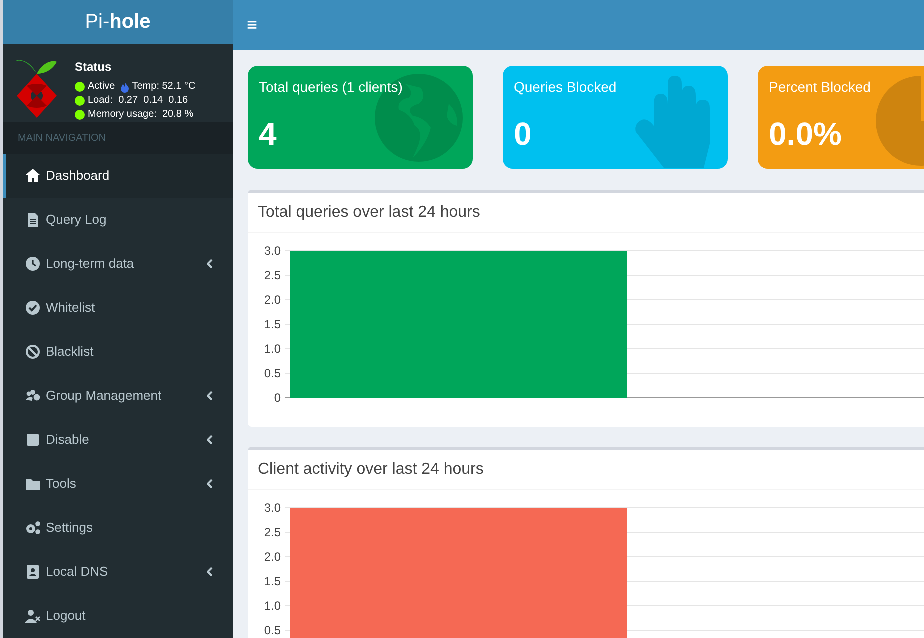  I want to click on square-icon, so click(33, 440).